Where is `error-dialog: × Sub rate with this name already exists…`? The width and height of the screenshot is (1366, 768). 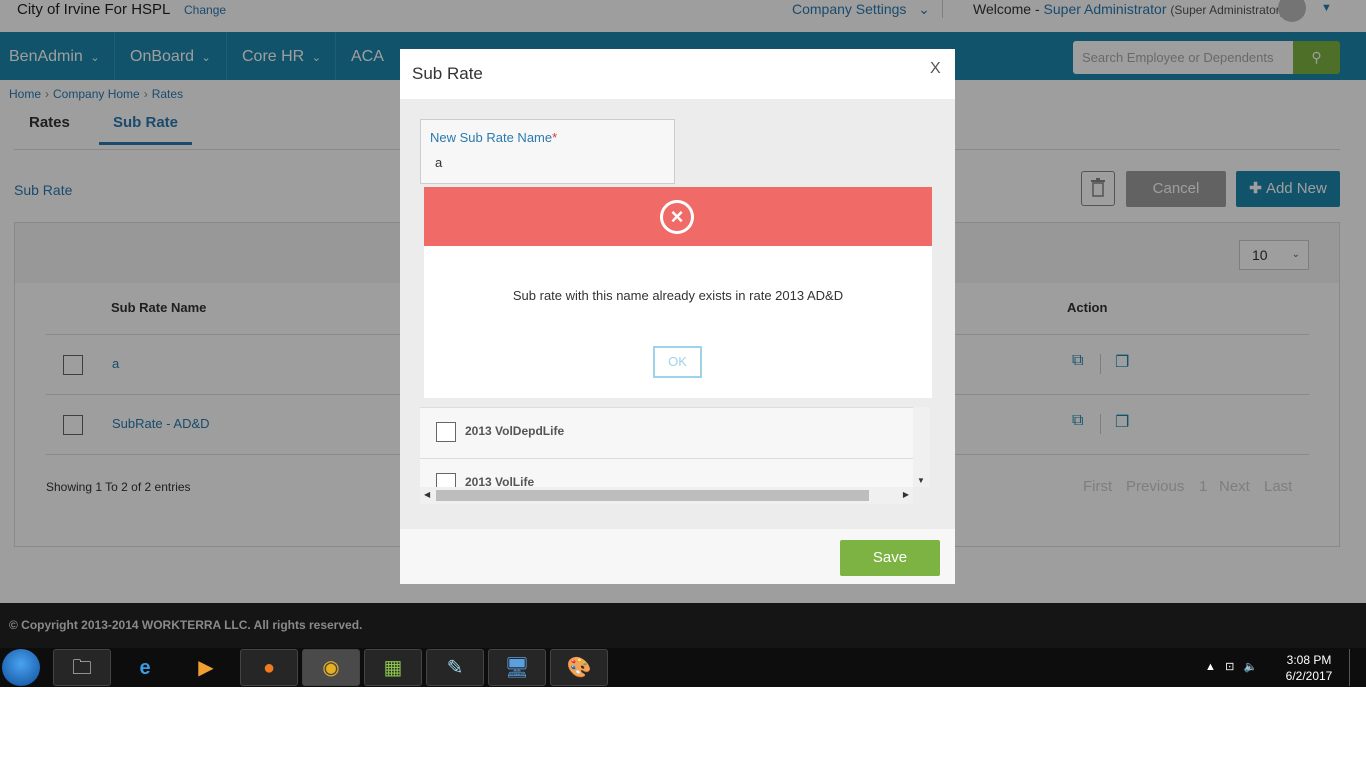 error-dialog: × Sub rate with this name already exists… is located at coordinates (678, 292).